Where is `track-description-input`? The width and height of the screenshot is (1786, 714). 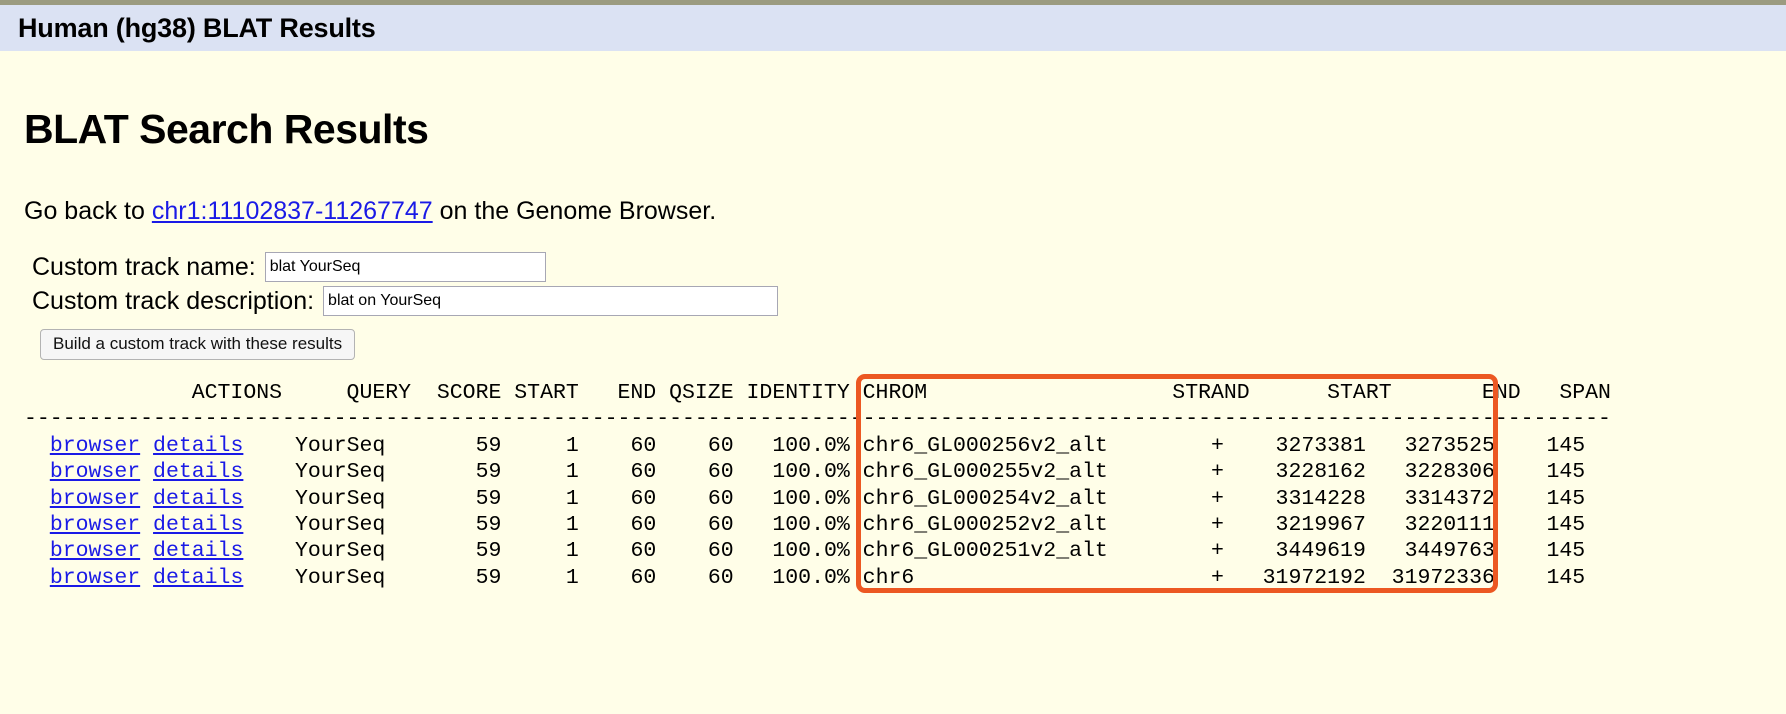
track-description-input is located at coordinates (551, 301).